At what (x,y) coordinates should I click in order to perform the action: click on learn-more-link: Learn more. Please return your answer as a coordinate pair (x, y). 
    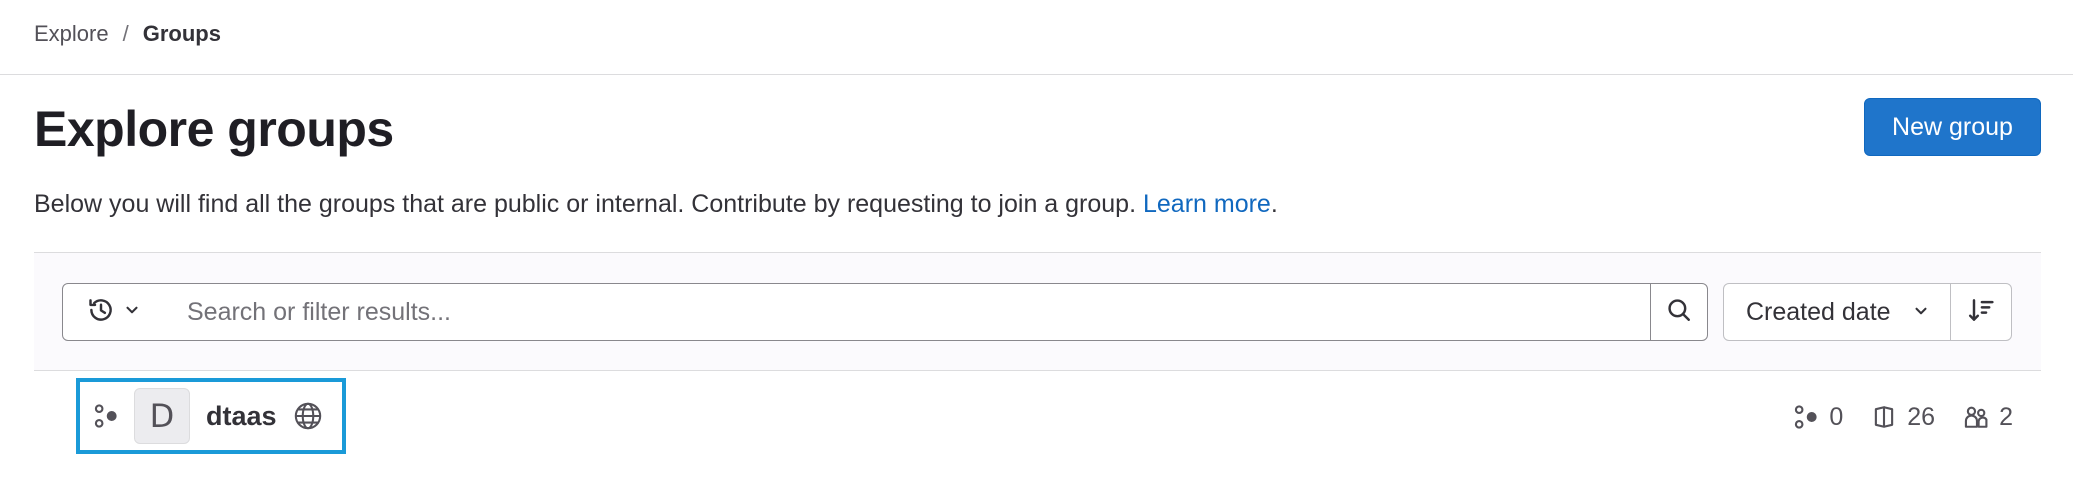
    Looking at the image, I should click on (1207, 204).